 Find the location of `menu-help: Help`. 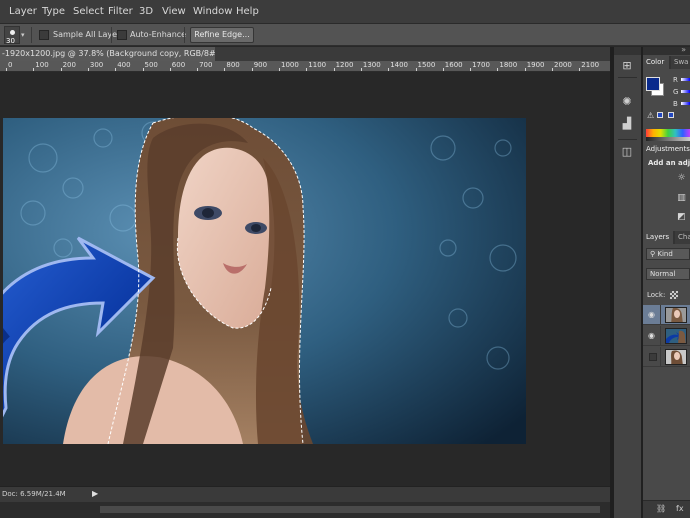

menu-help: Help is located at coordinates (247, 11).